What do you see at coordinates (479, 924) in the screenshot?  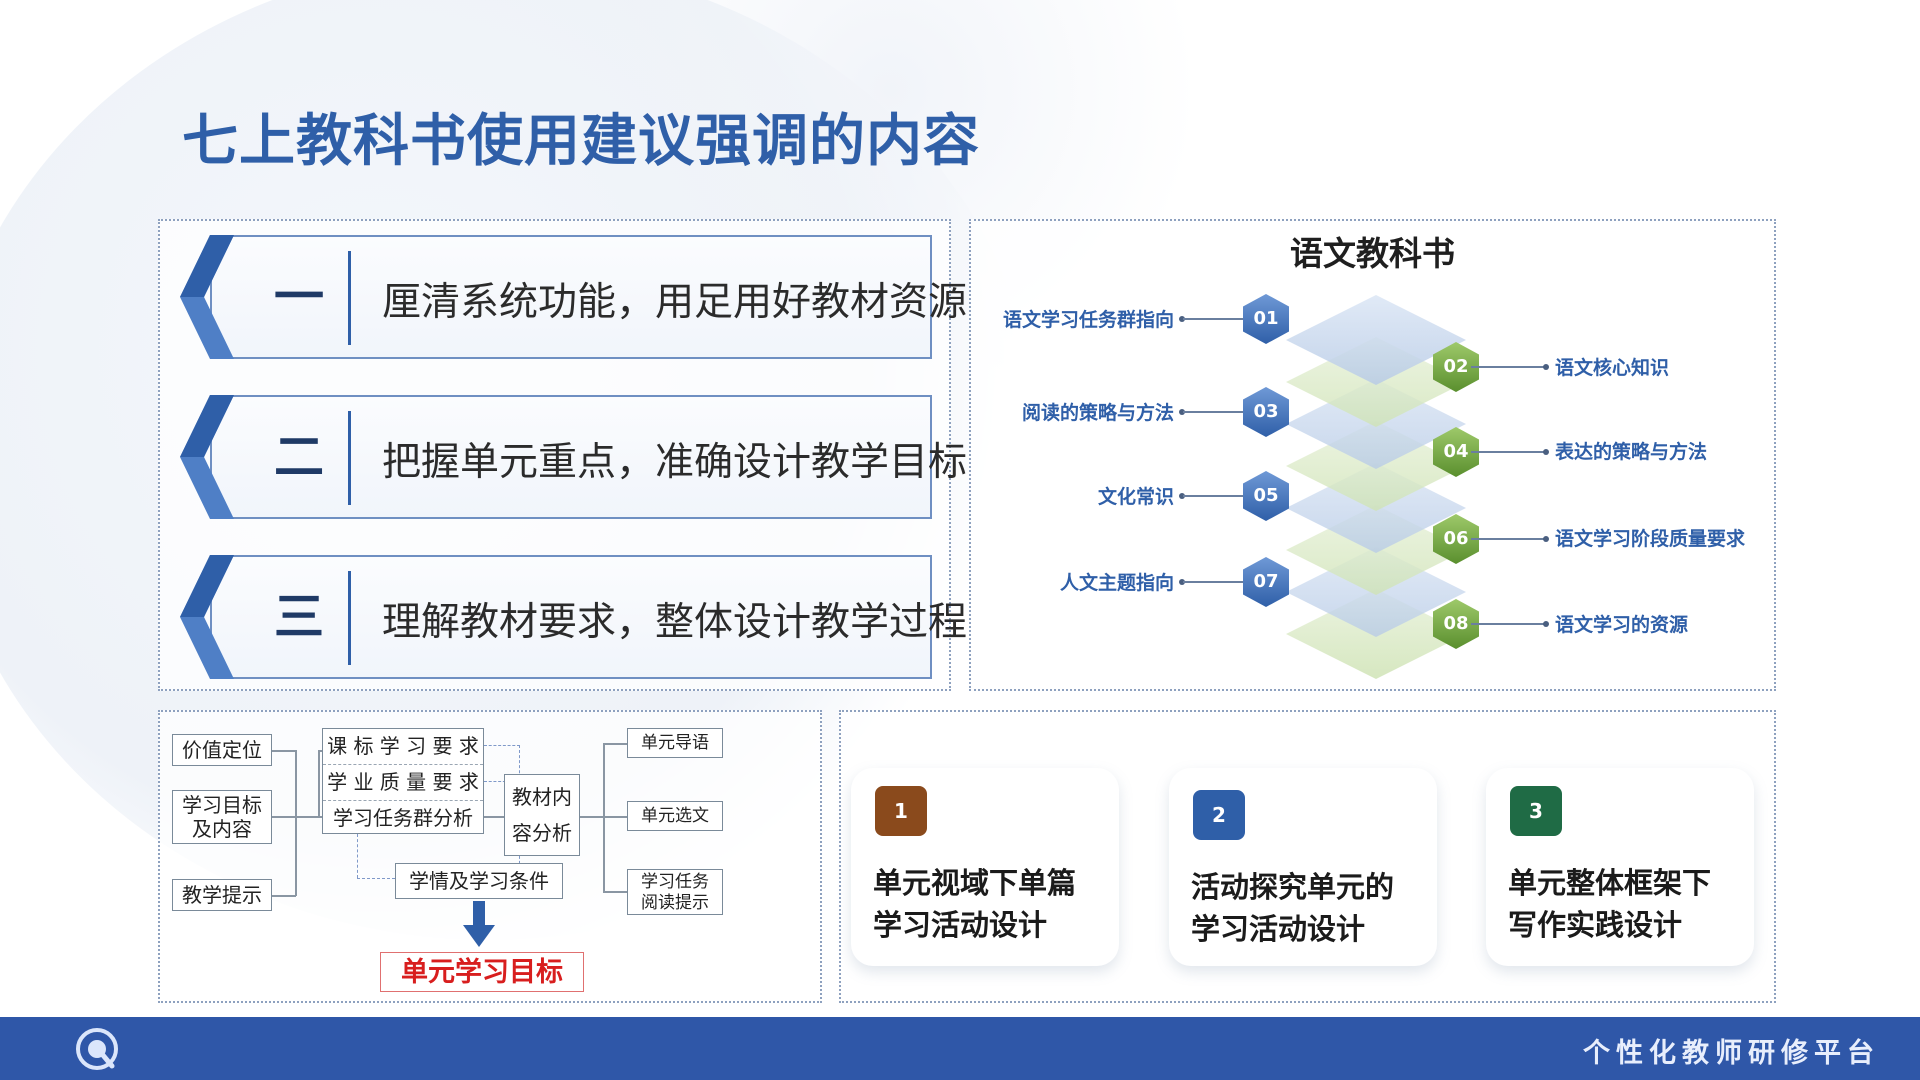 I see `down-arrow-icon` at bounding box center [479, 924].